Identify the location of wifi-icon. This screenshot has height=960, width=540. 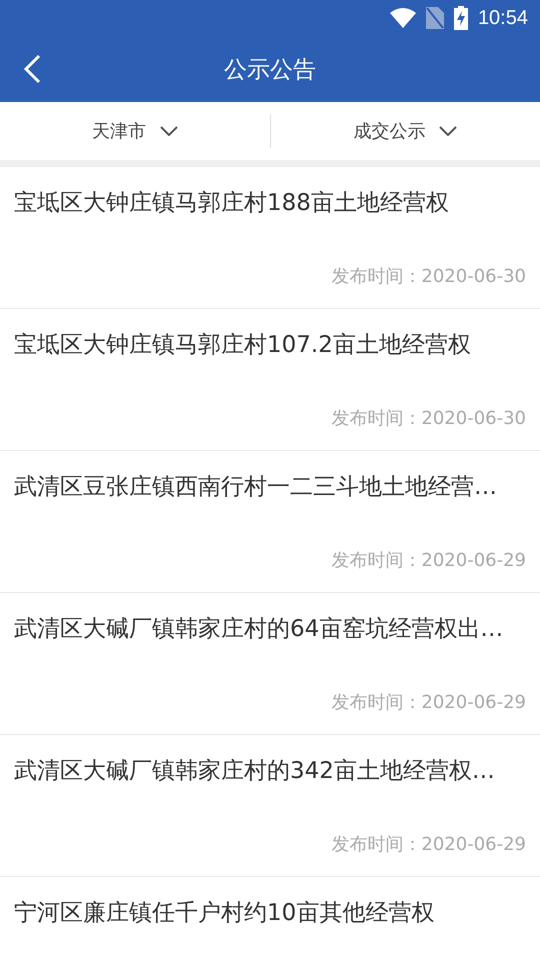
(403, 18).